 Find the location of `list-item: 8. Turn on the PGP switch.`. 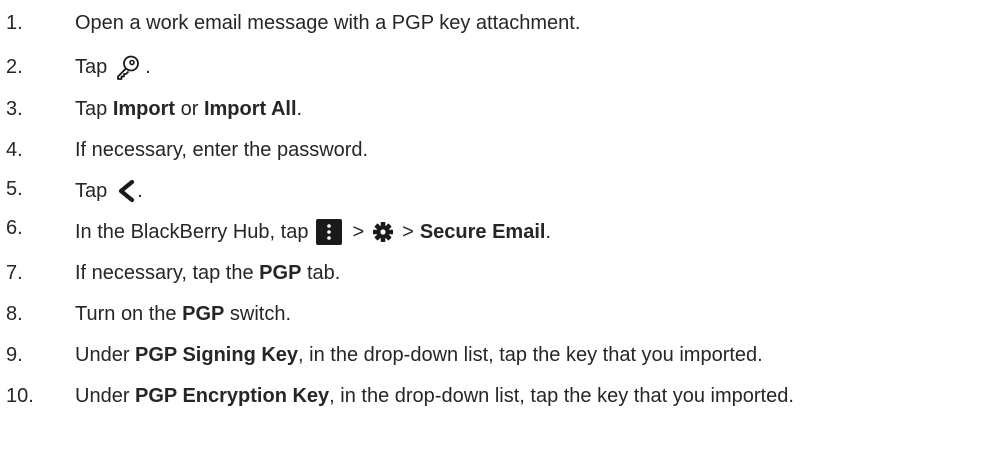

list-item: 8. Turn on the PGP switch. is located at coordinates (500, 314).